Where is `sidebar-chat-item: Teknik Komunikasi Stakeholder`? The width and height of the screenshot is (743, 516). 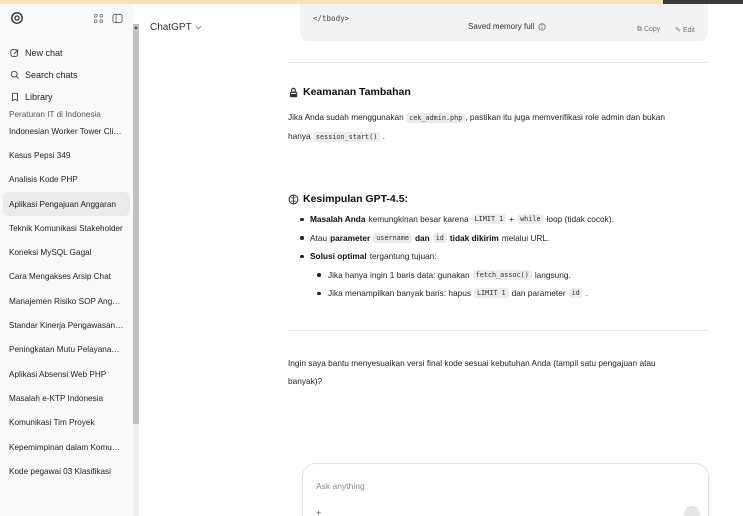
sidebar-chat-item: Teknik Komunikasi Stakeholder is located at coordinates (66, 228).